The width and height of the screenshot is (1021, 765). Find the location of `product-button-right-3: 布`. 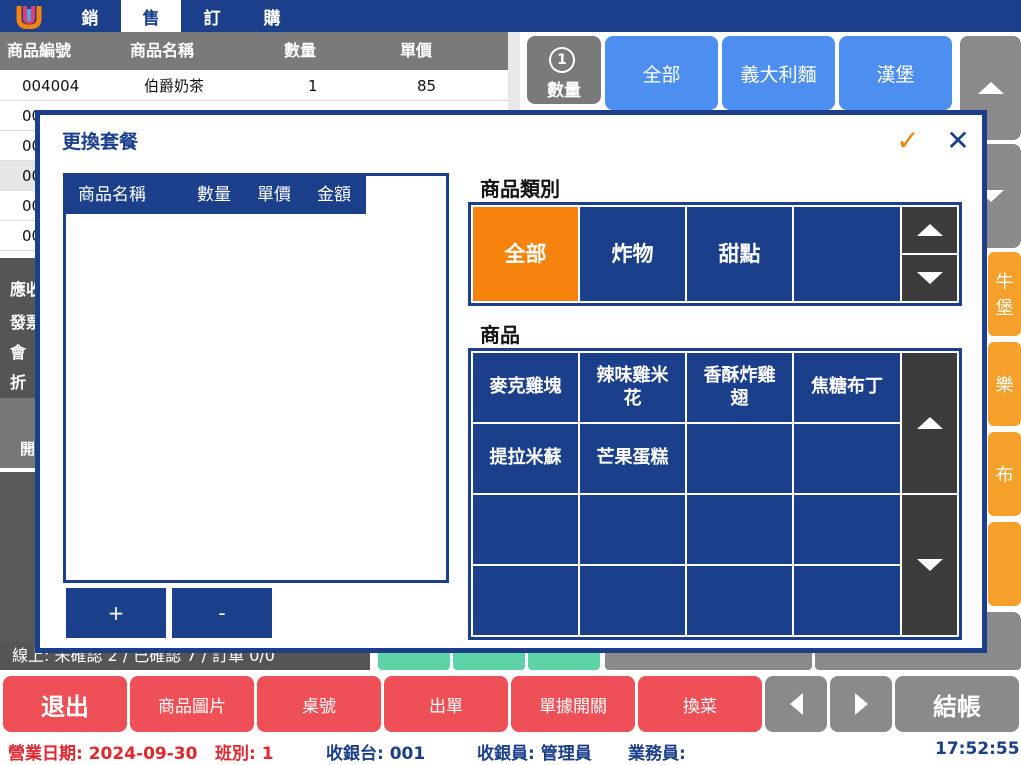

product-button-right-3: 布 is located at coordinates (1004, 474).